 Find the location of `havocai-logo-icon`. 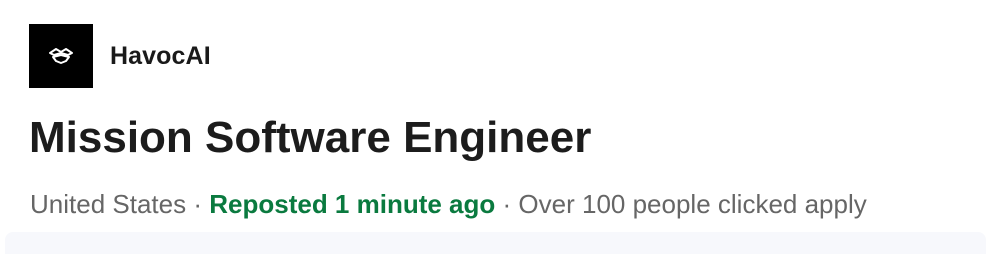

havocai-logo-icon is located at coordinates (61, 56).